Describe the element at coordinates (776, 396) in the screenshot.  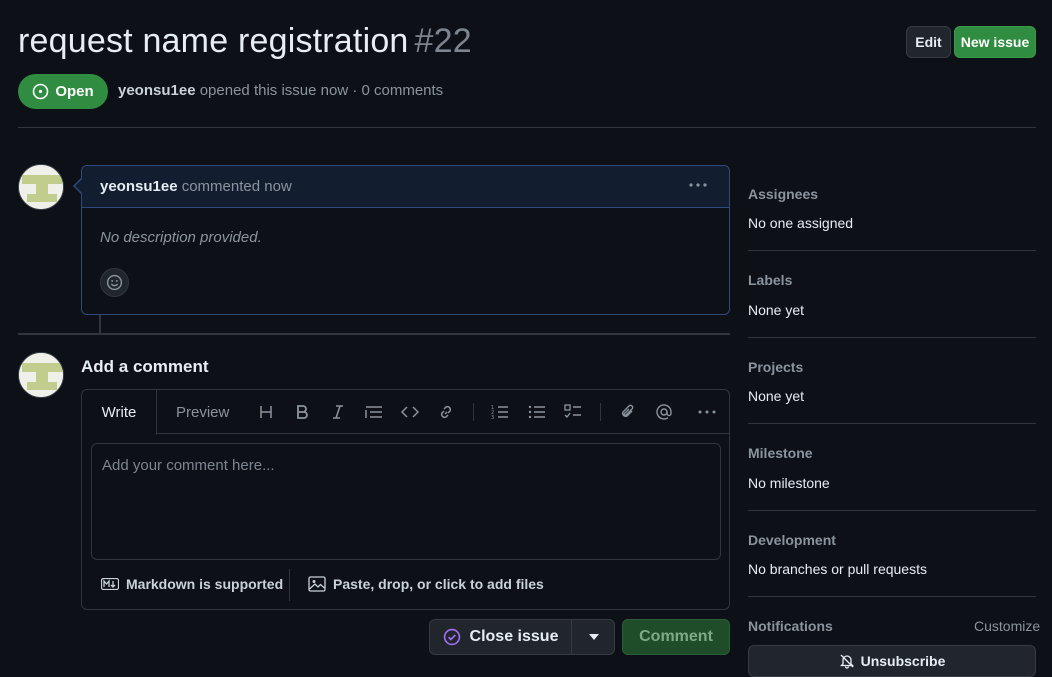
I see `sidebar-projects-value: None yet` at that location.